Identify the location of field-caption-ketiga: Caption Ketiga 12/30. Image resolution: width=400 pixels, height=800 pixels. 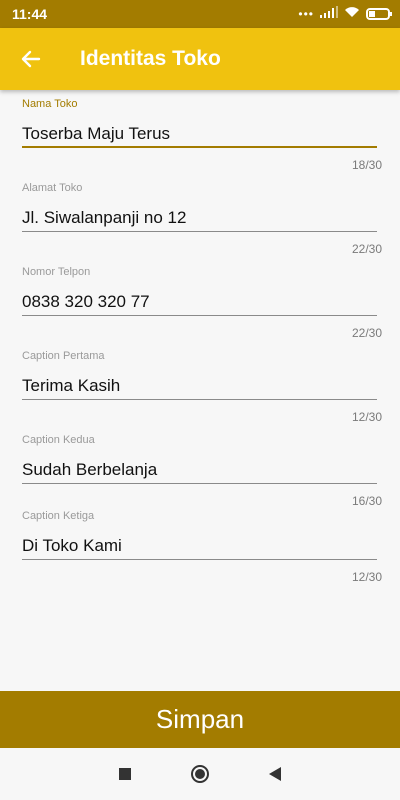
(200, 544).